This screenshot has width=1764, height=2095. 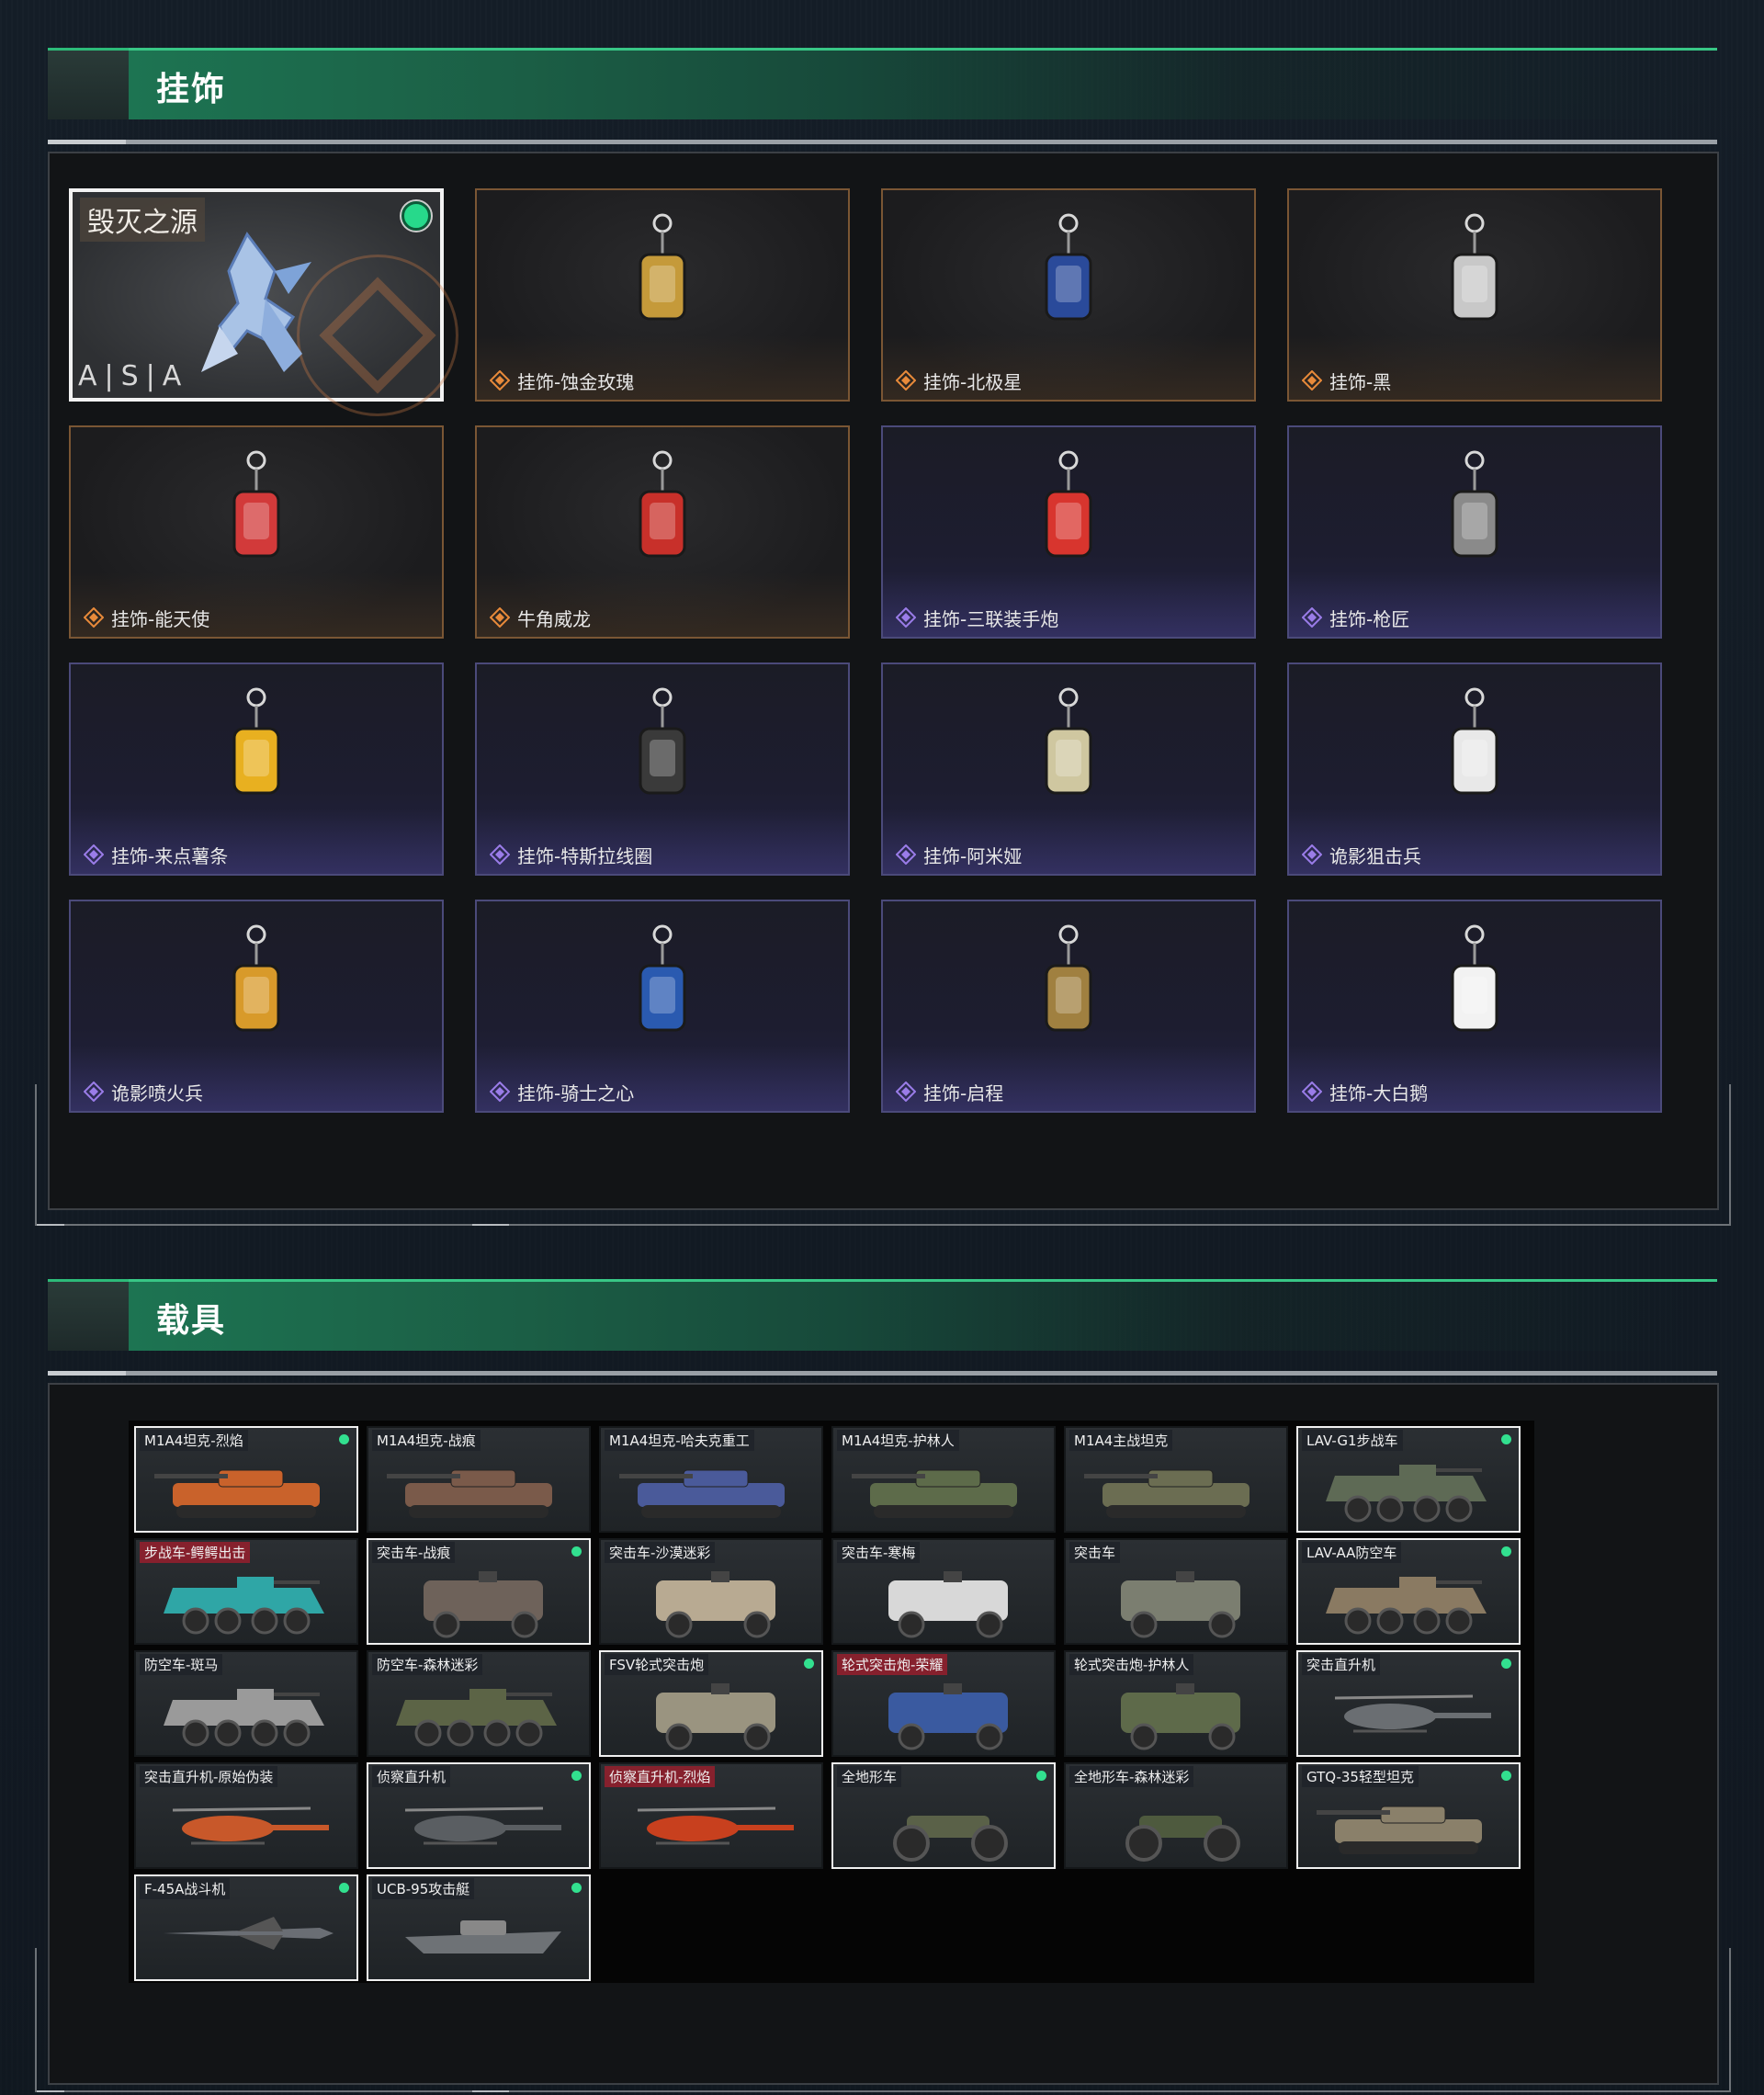 I want to click on charm-card: 挂饰-黑, so click(x=1475, y=295).